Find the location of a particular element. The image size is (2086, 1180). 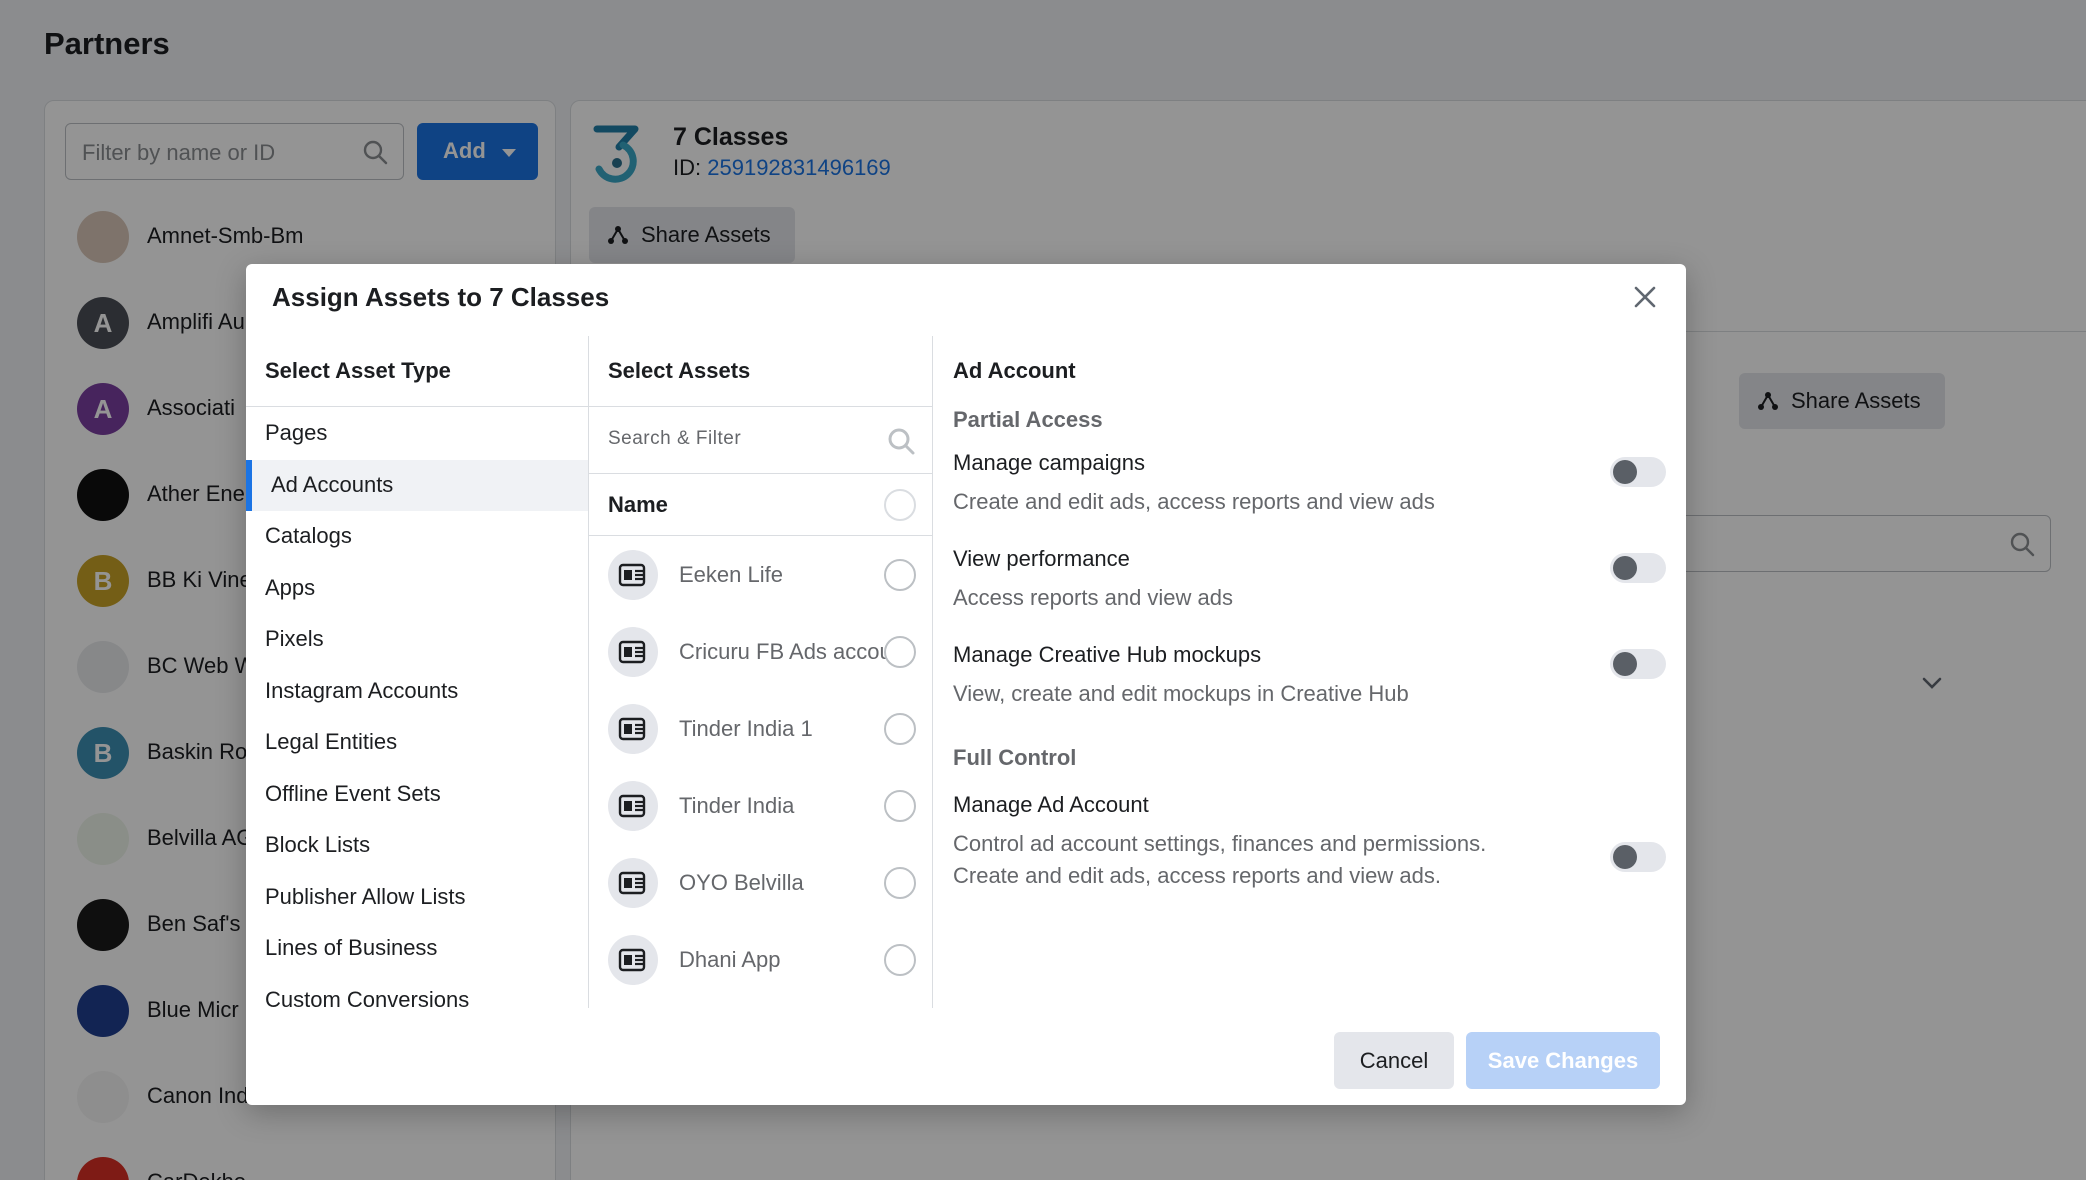

full-control-title: Full Control is located at coordinates (1015, 757).